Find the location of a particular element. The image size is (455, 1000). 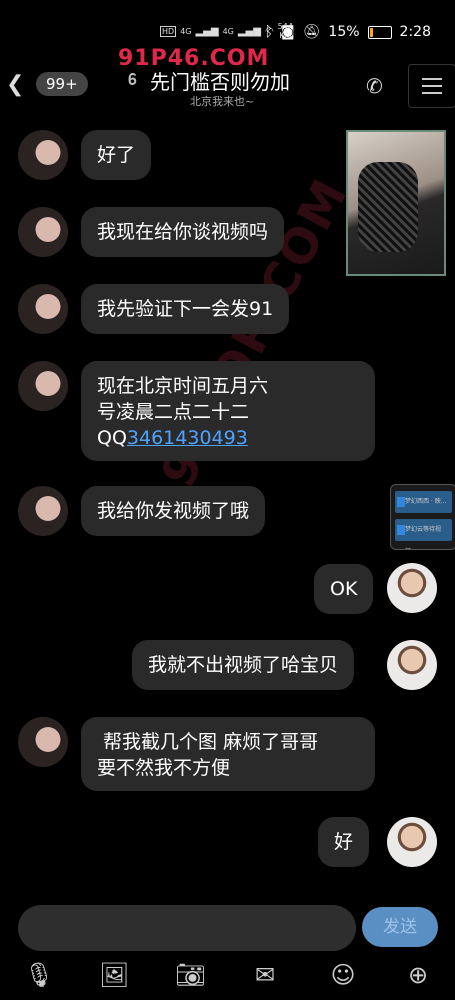

message-line: 号凌晨二点二十二 is located at coordinates (173, 412).